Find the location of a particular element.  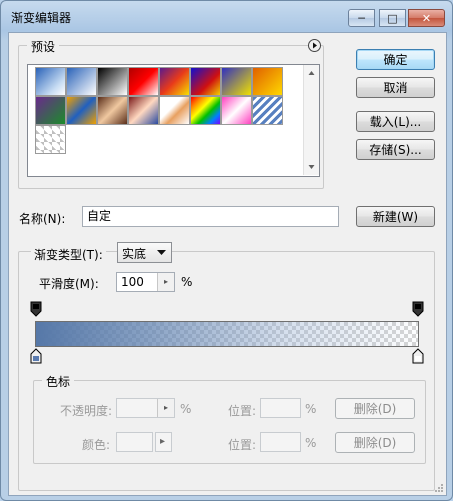

close-button: ✕ is located at coordinates (426, 18).